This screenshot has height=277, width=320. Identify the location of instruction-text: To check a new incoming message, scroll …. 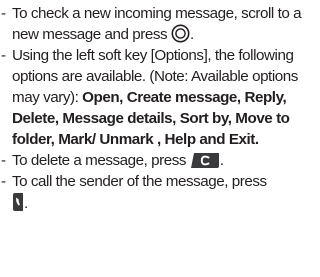
(157, 24).